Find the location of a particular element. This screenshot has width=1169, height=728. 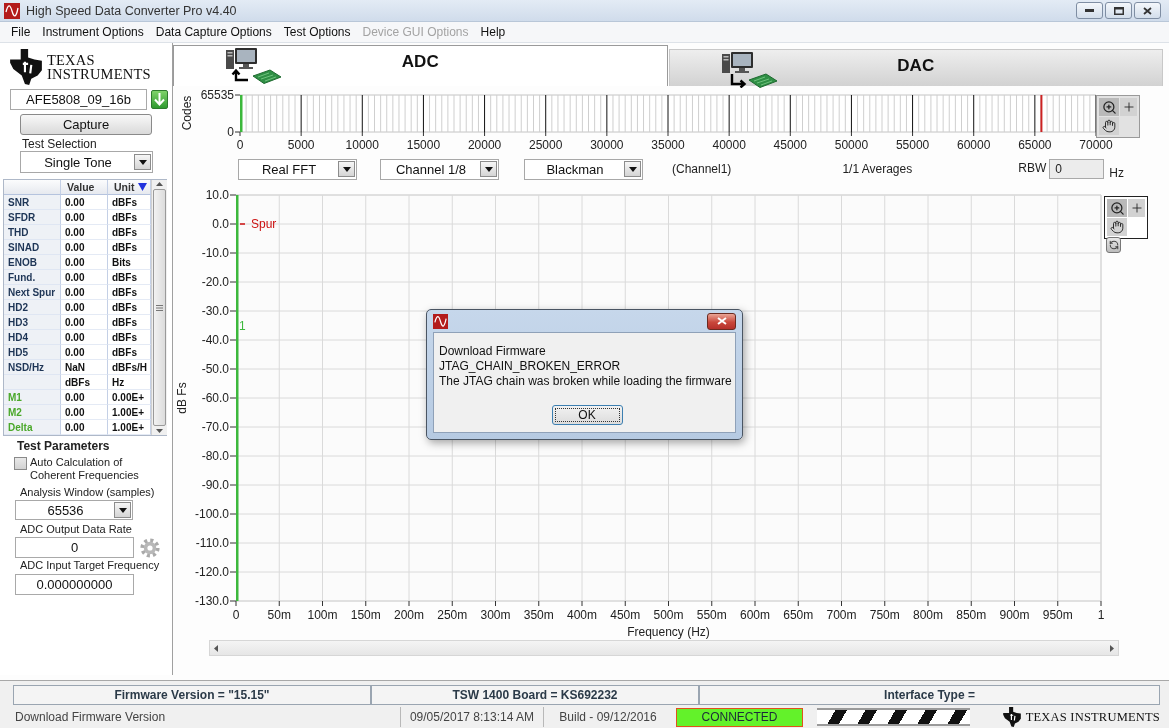

scrollbar-thumb is located at coordinates (159, 307).